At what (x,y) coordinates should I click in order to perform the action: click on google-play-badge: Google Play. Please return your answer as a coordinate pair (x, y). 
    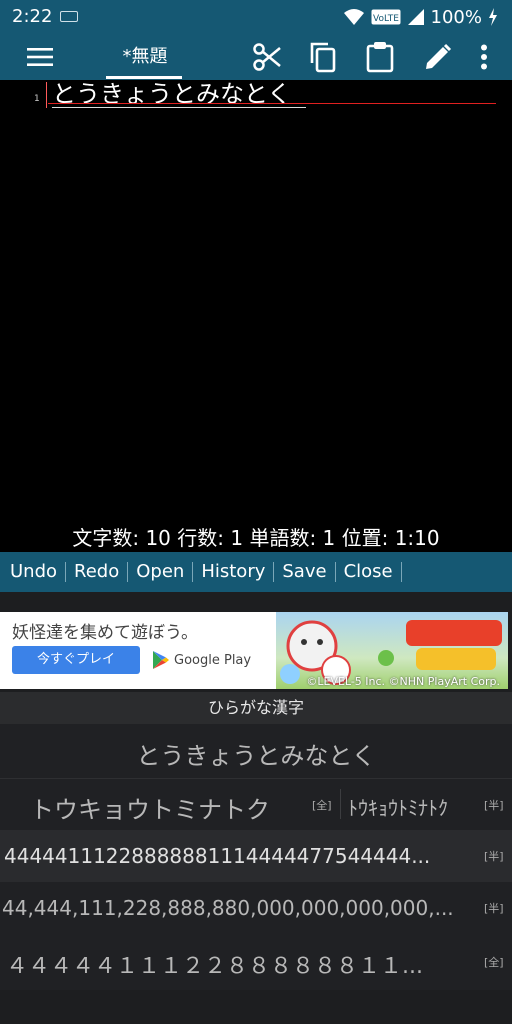
    Looking at the image, I should click on (201, 660).